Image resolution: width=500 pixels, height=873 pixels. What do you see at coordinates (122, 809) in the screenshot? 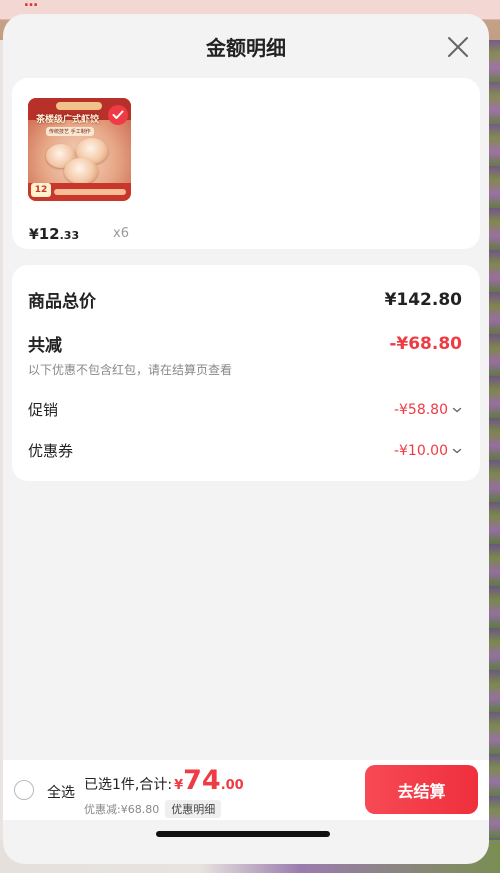
I see `discount-text: 优惠减:¥68.80` at bounding box center [122, 809].